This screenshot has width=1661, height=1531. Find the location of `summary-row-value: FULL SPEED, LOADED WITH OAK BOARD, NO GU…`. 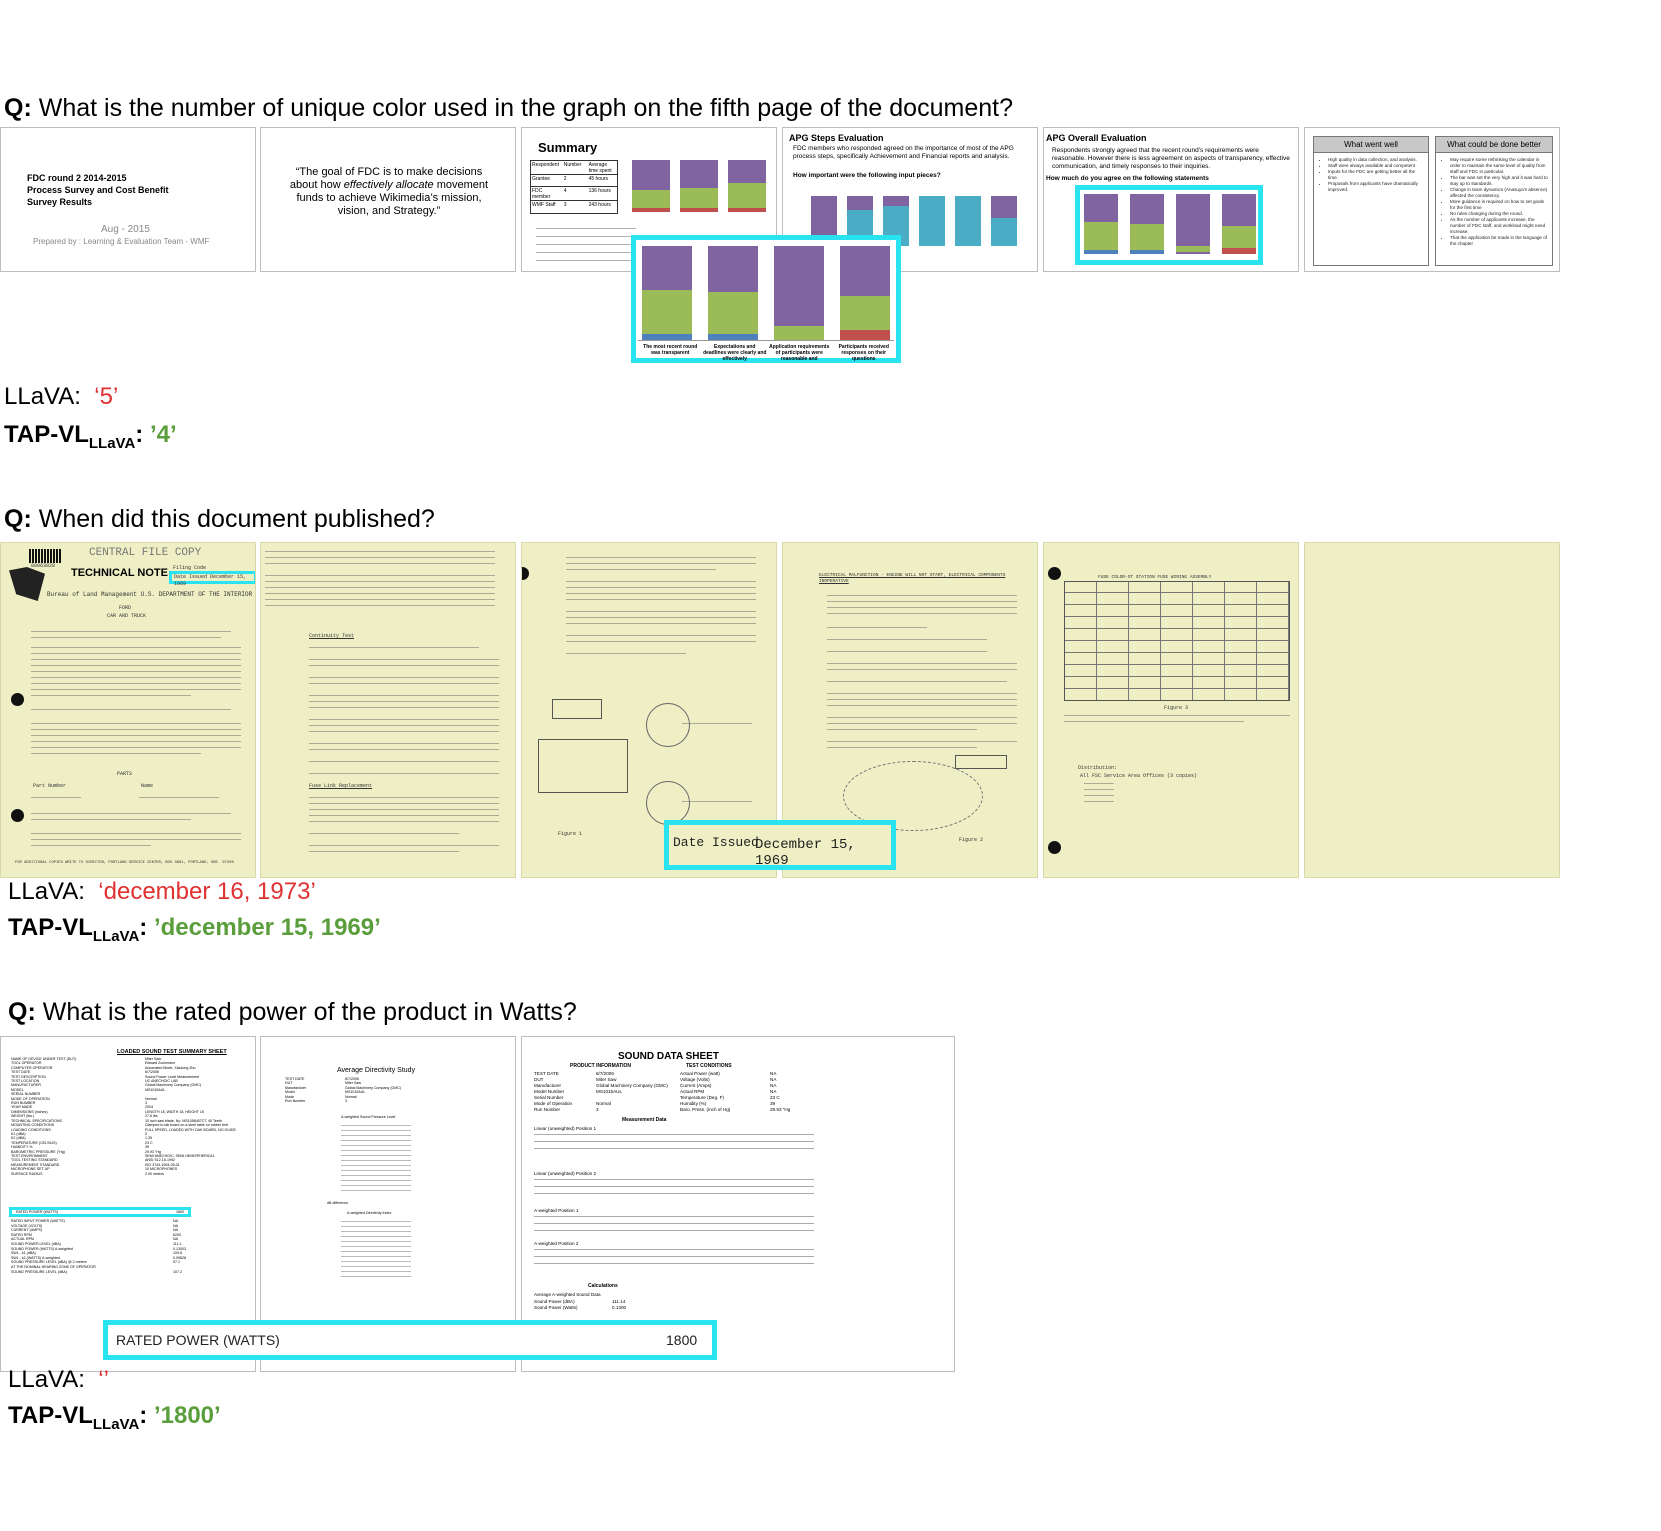

summary-row-value: FULL SPEED, LOADED WITH OAK BOARD, NO GU… is located at coordinates (190, 1129).